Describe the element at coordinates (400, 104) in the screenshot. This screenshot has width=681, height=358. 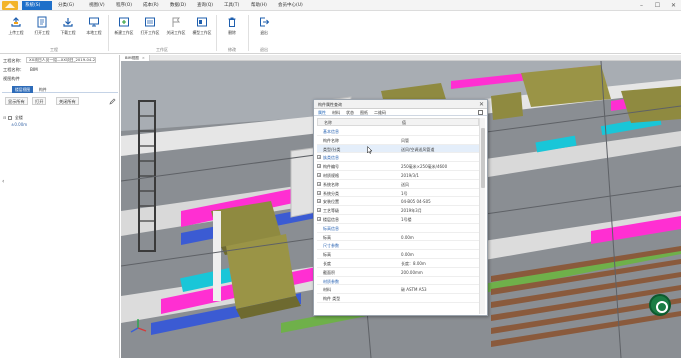
I see `properties-title-bar: 构件属性查询 ✕` at that location.